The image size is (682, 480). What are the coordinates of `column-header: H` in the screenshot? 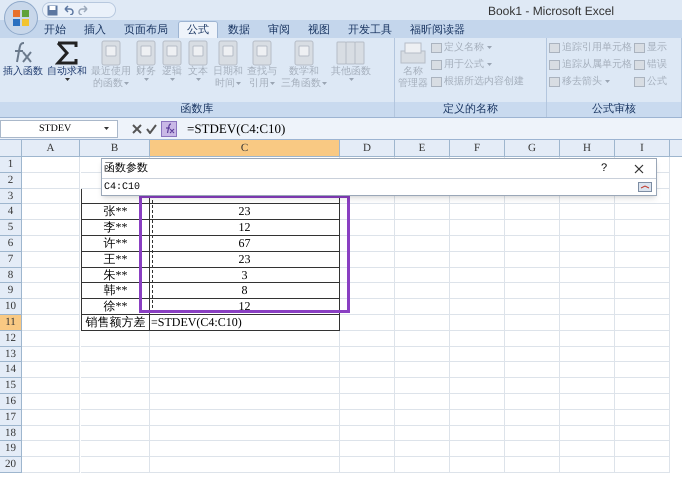 It's located at (587, 148).